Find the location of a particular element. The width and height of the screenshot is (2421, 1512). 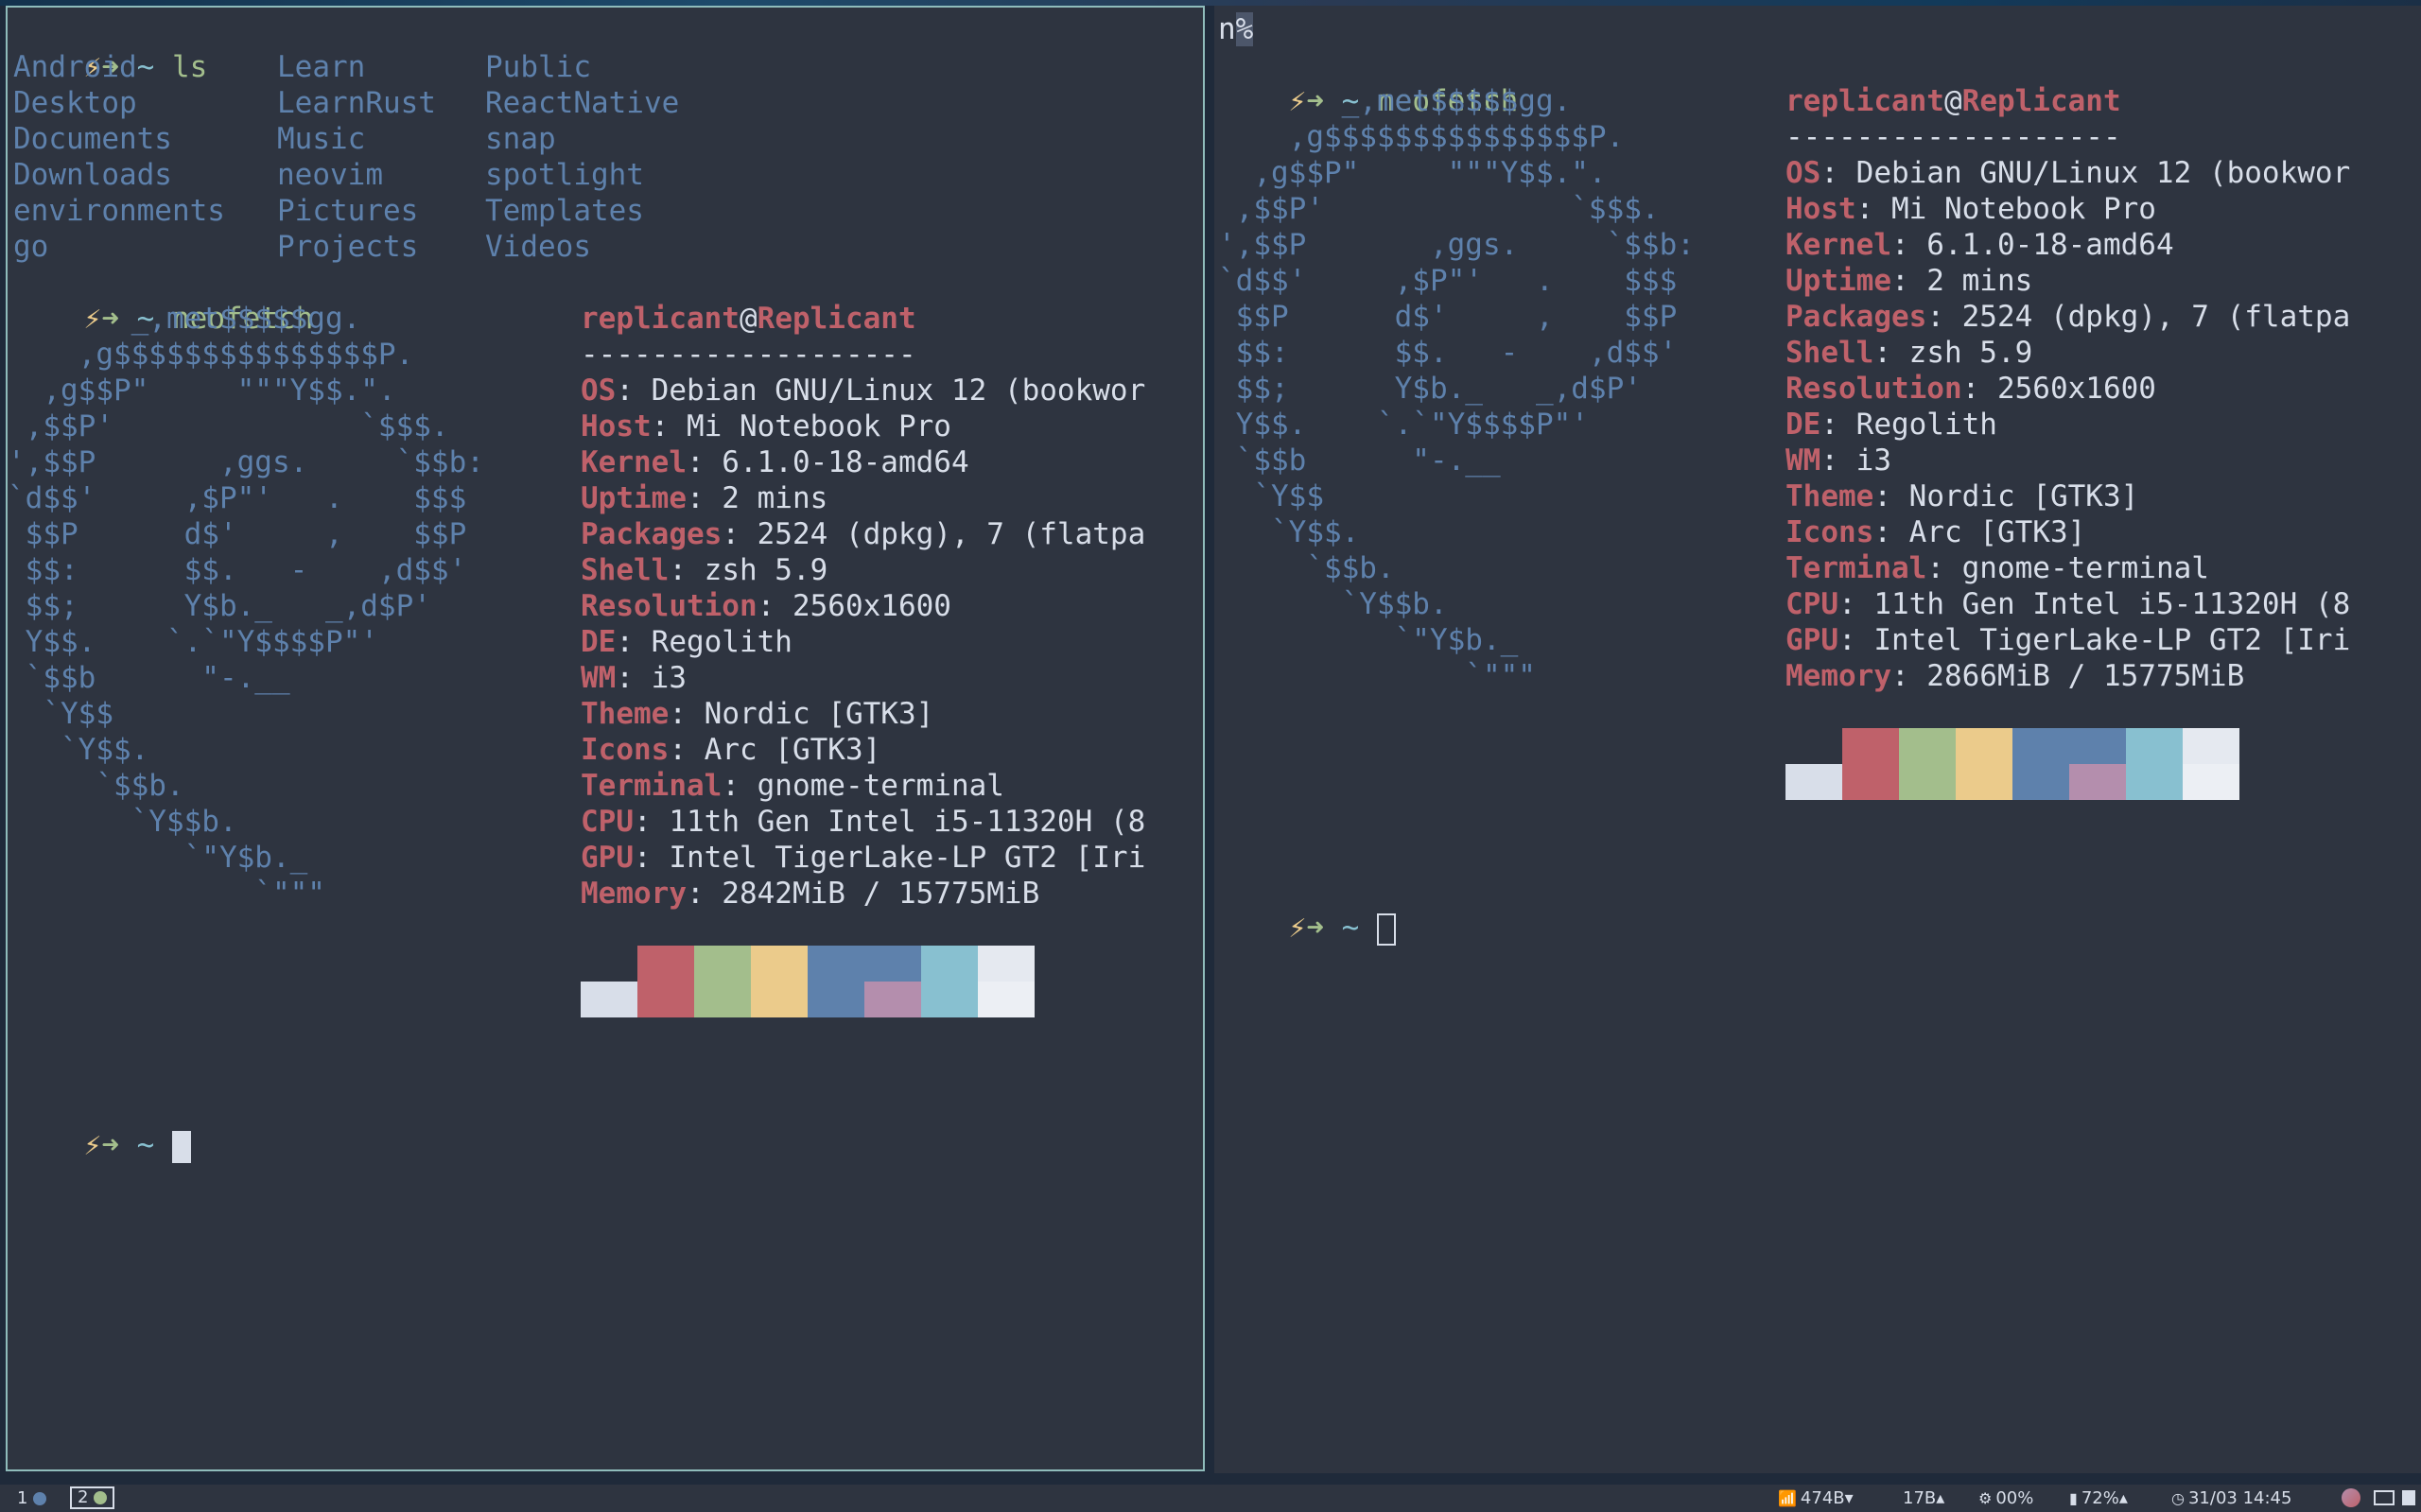

info-row: OS: Debian GNU/Linux 12 (bookwor is located at coordinates (2067, 173).